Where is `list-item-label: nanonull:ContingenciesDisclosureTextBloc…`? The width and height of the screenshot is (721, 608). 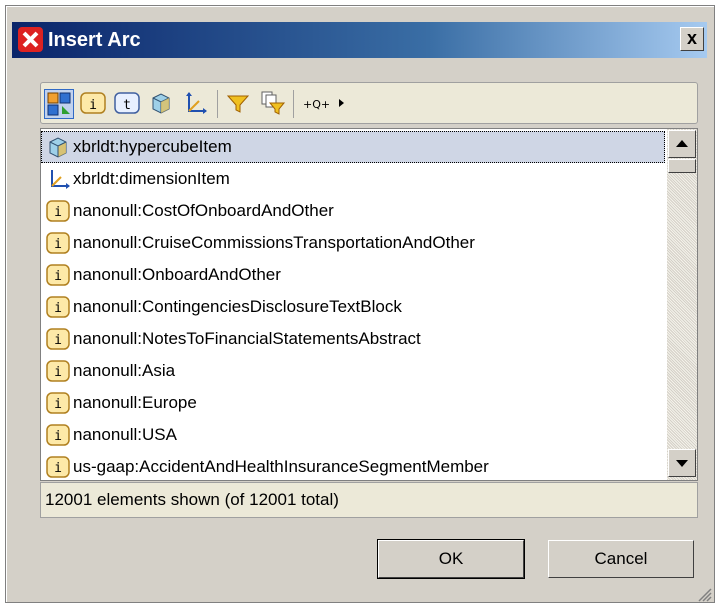
list-item-label: nanonull:ContingenciesDisclosureTextBloc… is located at coordinates (237, 306).